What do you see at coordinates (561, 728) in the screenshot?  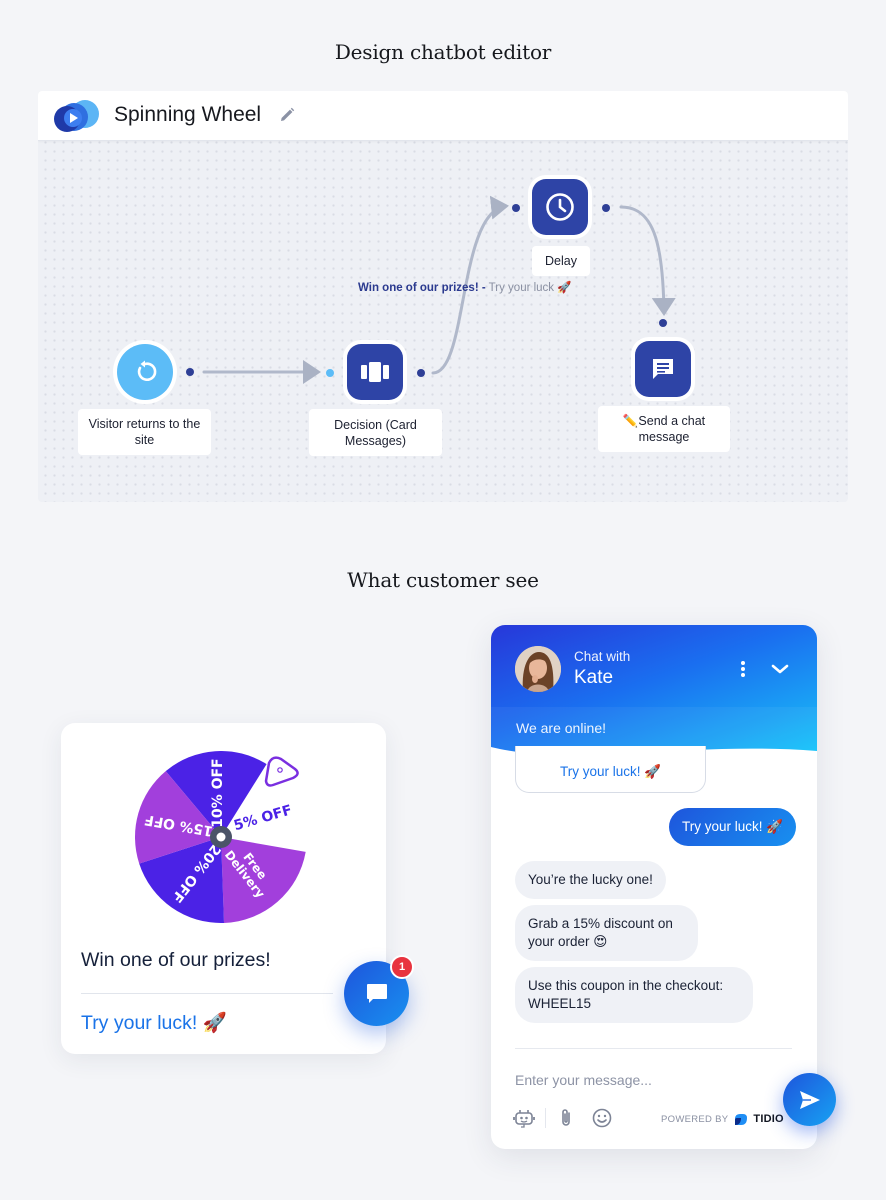 I see `online-status: We are online!` at bounding box center [561, 728].